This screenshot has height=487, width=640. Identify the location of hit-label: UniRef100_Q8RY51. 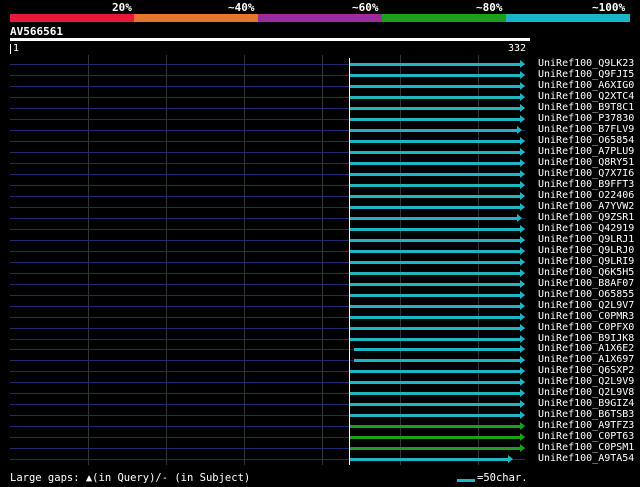
(586, 162).